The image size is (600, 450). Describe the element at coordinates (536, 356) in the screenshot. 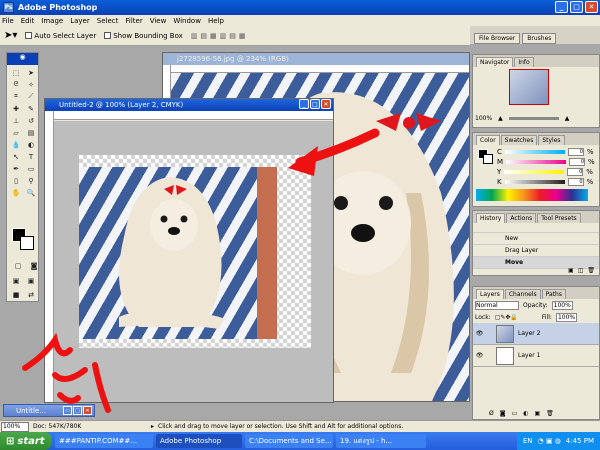

I see `layer-row-layer-1: 👁 Layer 1` at that location.